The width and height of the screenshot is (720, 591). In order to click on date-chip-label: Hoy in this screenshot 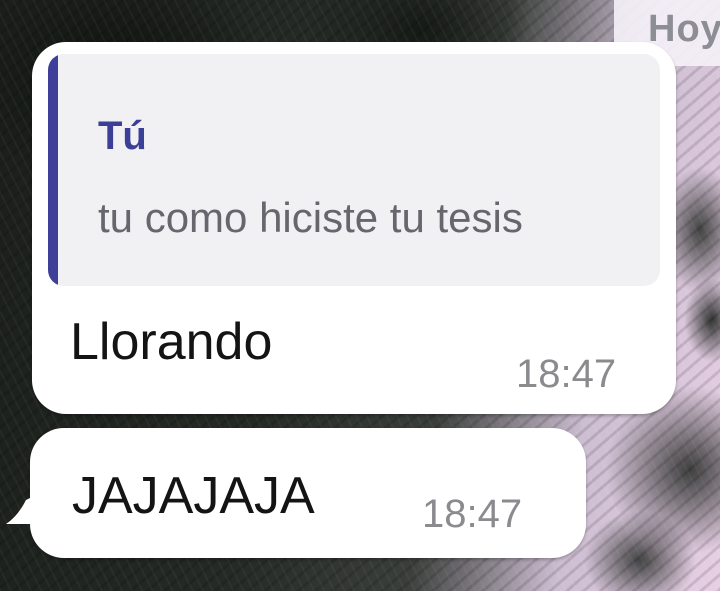, I will do `click(684, 29)`.